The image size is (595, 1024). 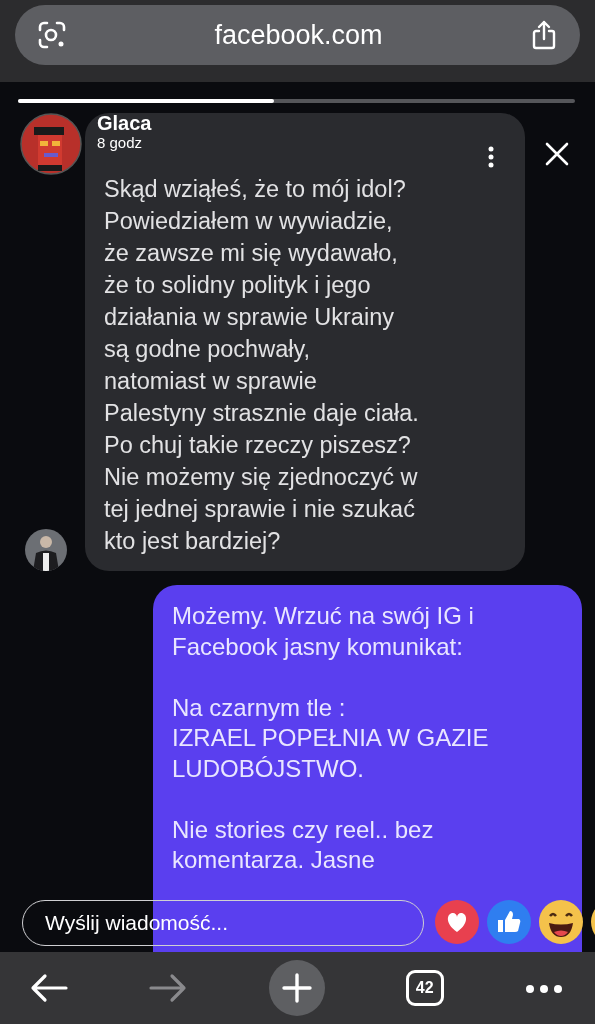 I want to click on url-text: facebook.com, so click(x=298, y=35).